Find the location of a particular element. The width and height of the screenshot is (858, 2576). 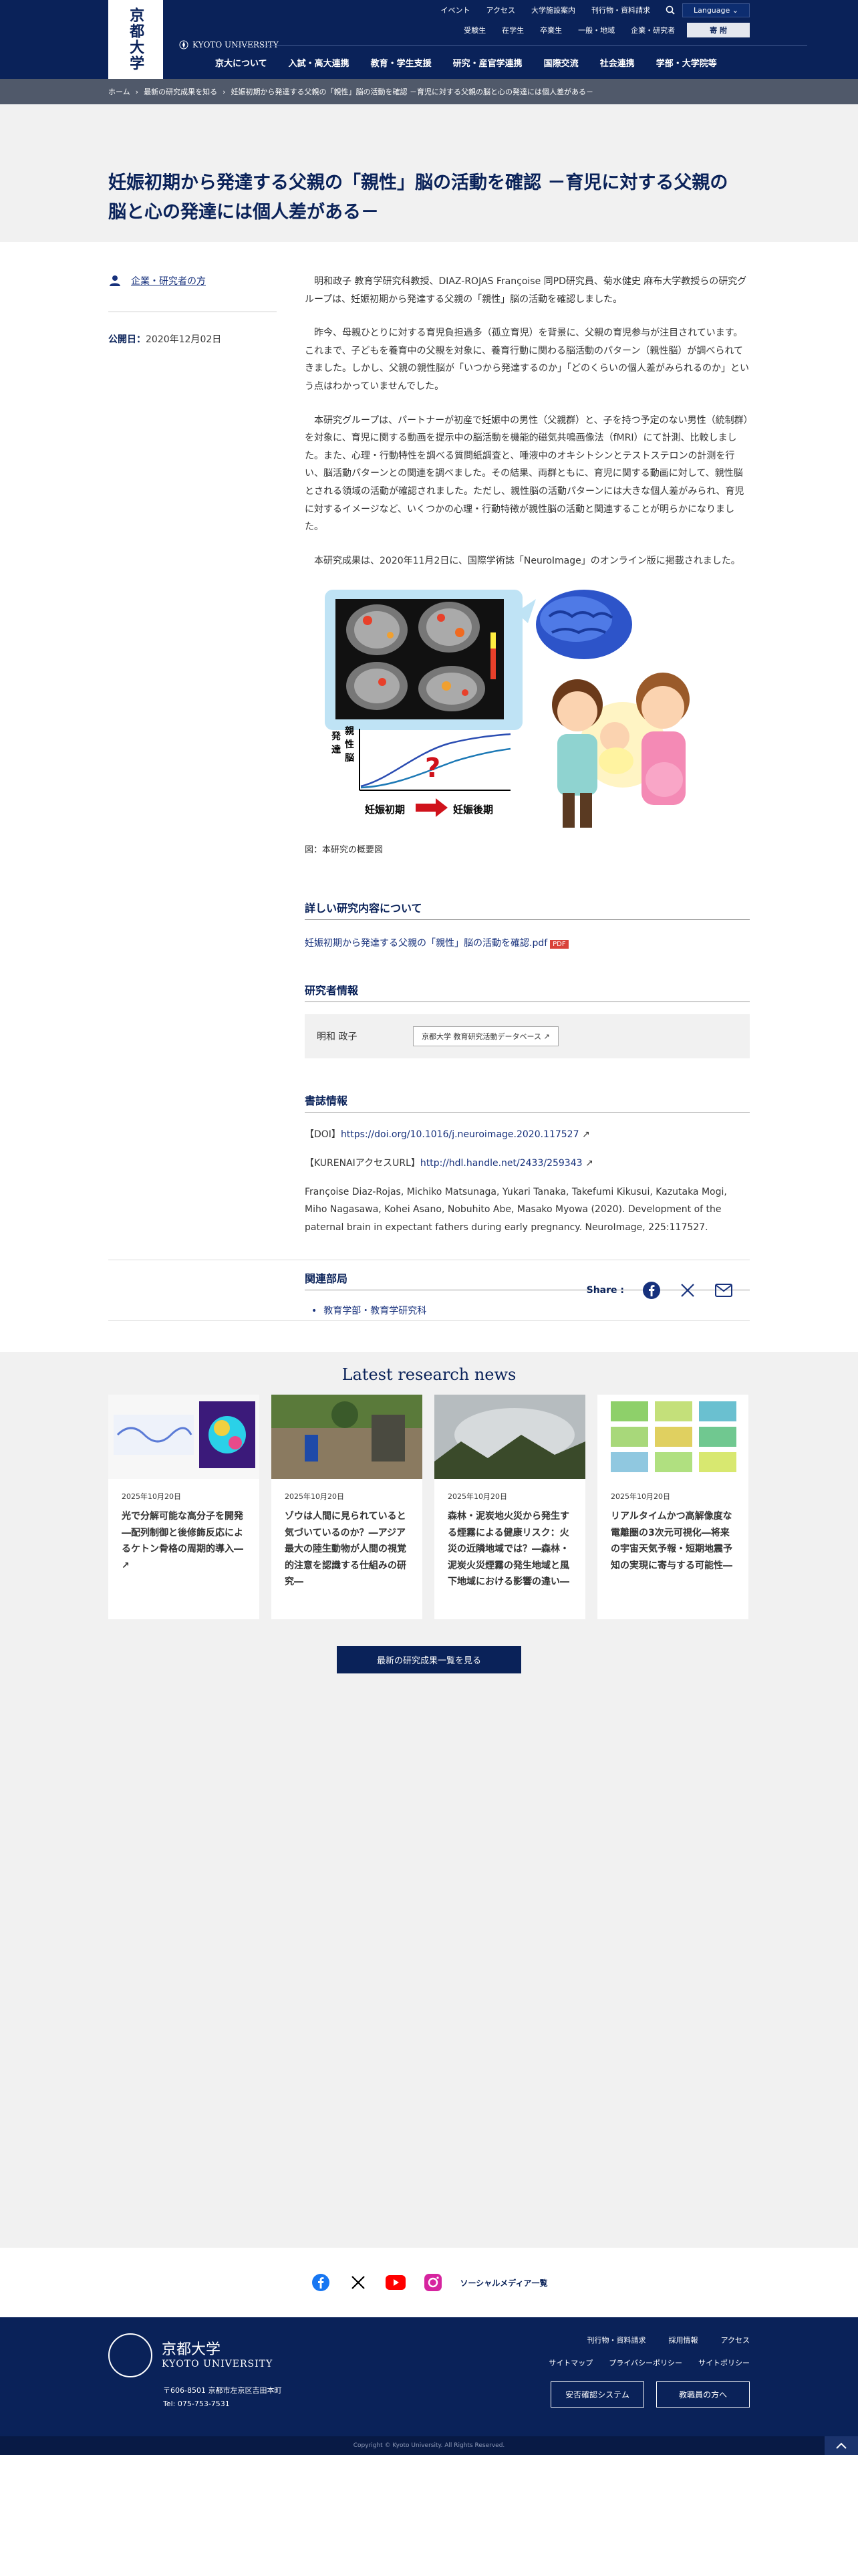

overview-illustration: 発 達 親 性 脳 ? 妊娠初期 妊娠後期 is located at coordinates (507, 709).